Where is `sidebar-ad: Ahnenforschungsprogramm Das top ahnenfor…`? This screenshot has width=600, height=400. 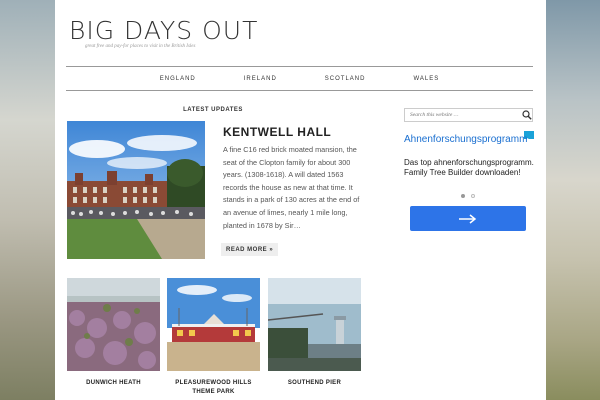 sidebar-ad: Ahnenforschungsprogramm Das top ahnenfor… is located at coordinates (469, 185).